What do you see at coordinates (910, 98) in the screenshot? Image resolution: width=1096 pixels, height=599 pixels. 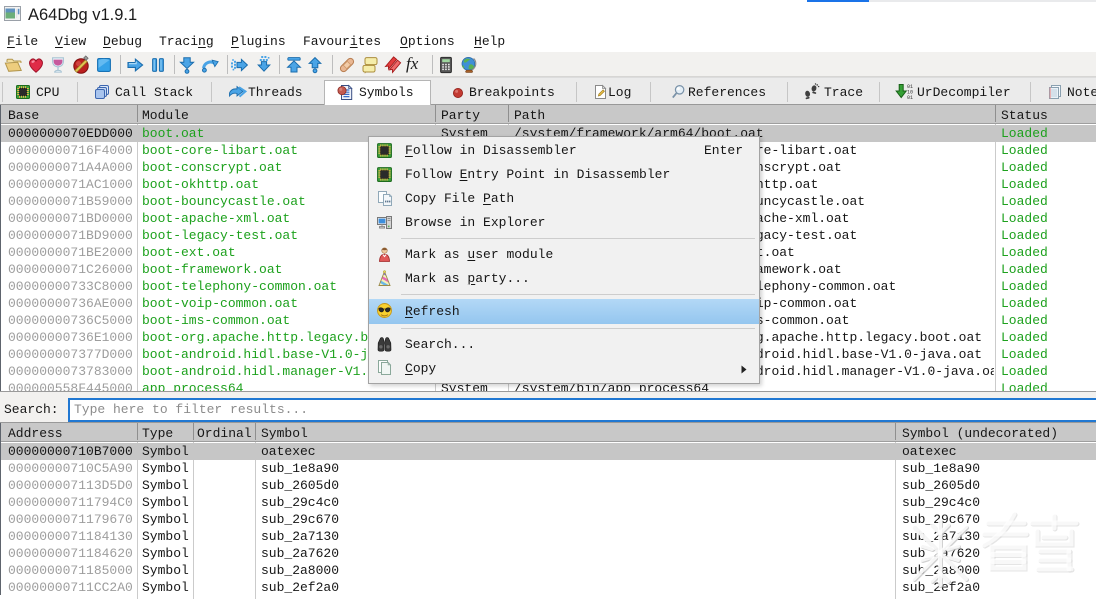 I see `svg-text: 01` at bounding box center [910, 98].